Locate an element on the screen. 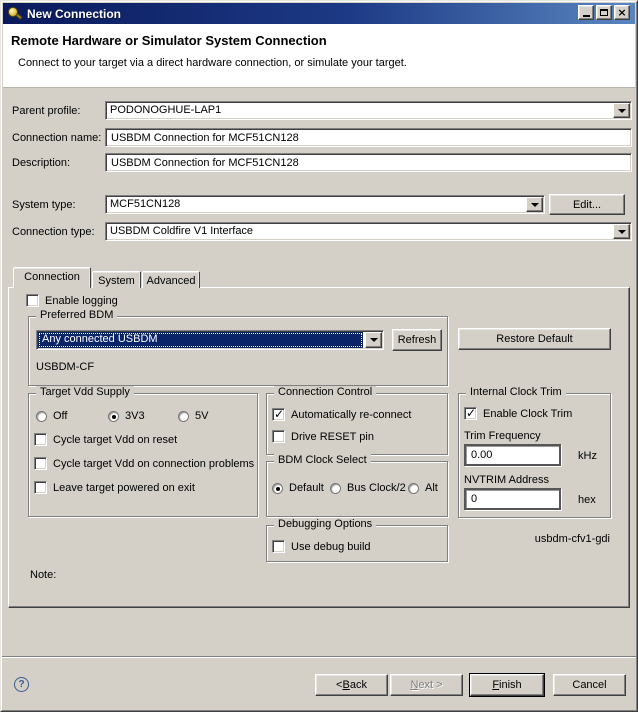 The image size is (638, 712). tab-connection: Connection is located at coordinates (52, 277).